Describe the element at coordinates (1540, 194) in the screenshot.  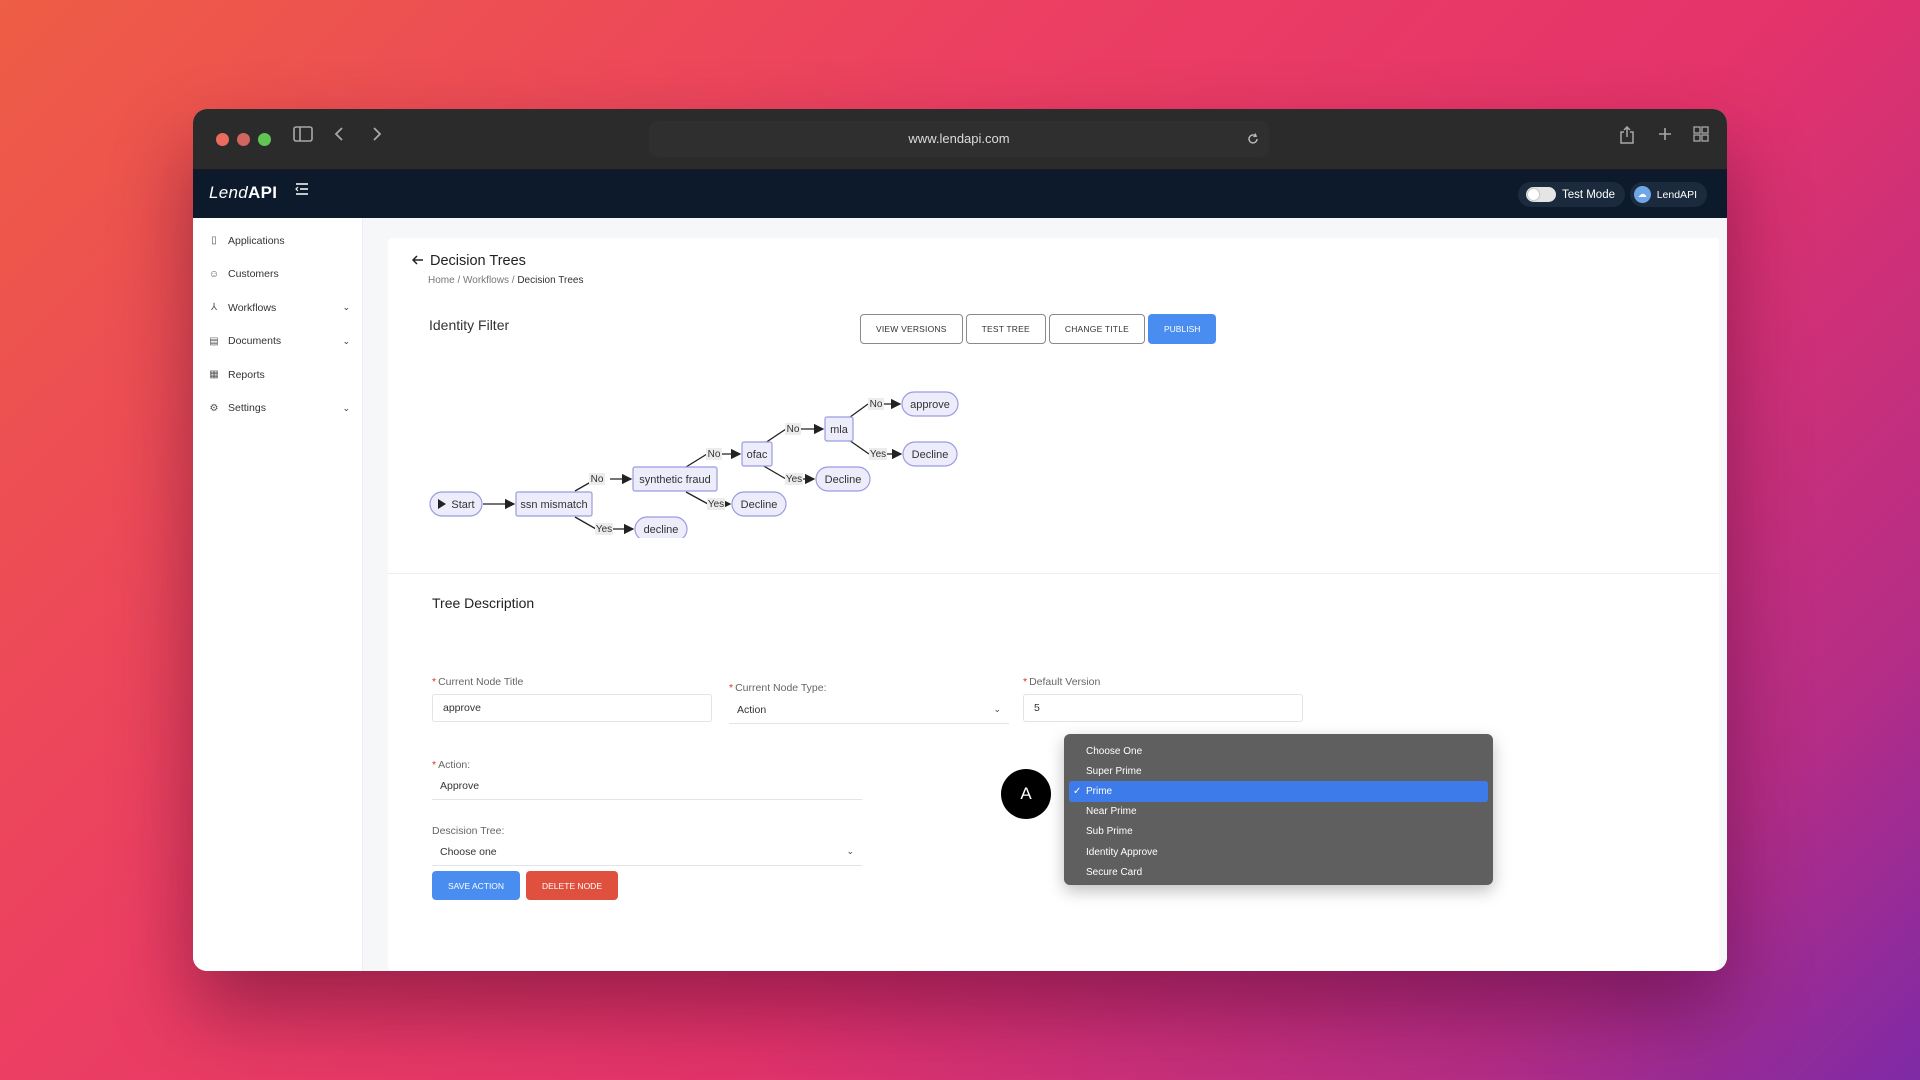
I see `toggle-switch` at that location.